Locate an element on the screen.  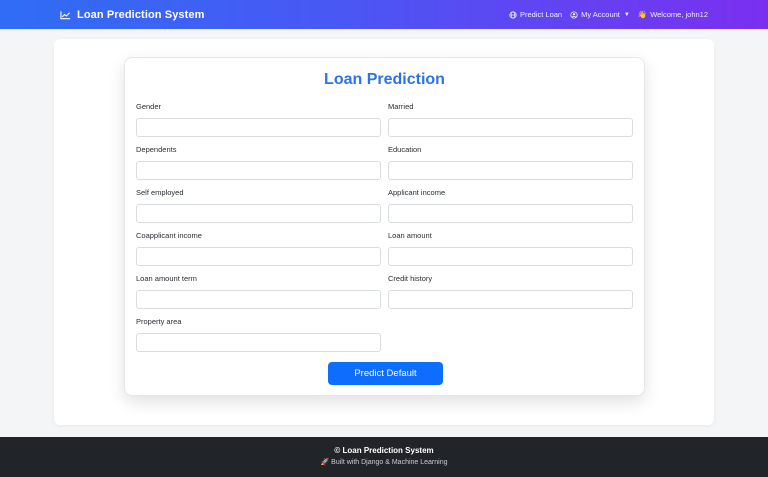
brand-link: Loan Prediction System is located at coordinates (132, 15).